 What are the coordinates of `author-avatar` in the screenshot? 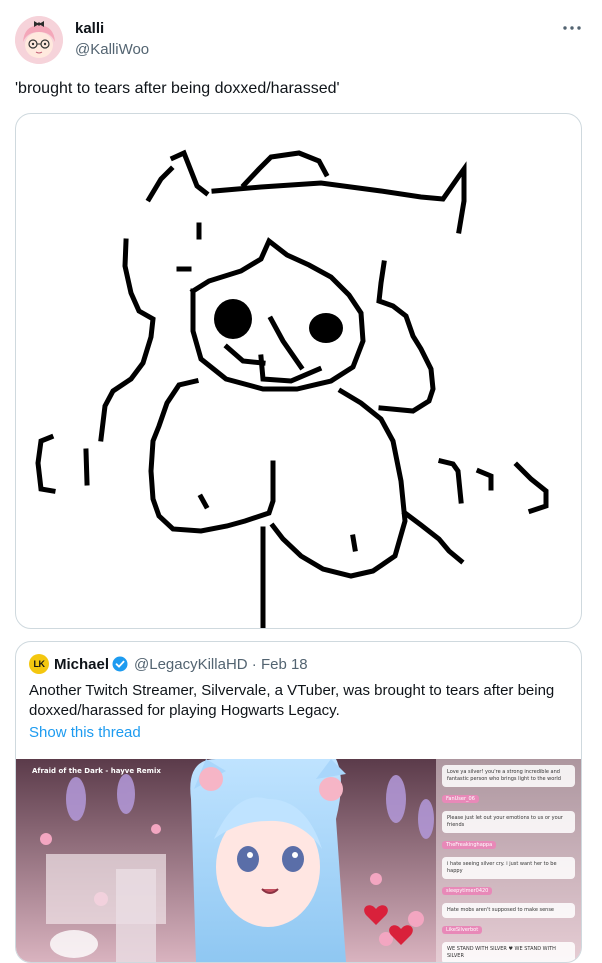 It's located at (39, 40).